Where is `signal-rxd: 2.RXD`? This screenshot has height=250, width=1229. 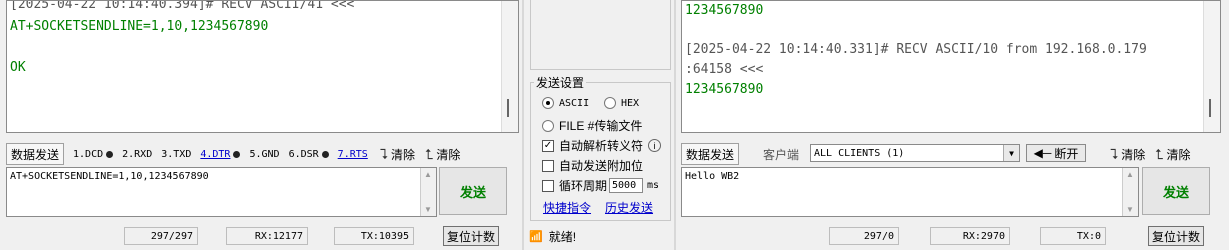
signal-rxd: 2.RXD is located at coordinates (137, 154).